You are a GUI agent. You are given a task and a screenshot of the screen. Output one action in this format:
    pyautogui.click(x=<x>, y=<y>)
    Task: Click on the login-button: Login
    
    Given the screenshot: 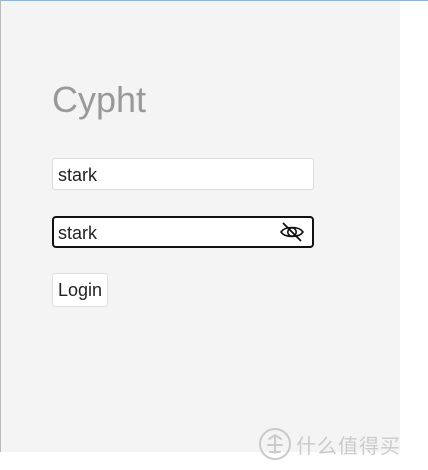 What is the action you would take?
    pyautogui.click(x=80, y=290)
    